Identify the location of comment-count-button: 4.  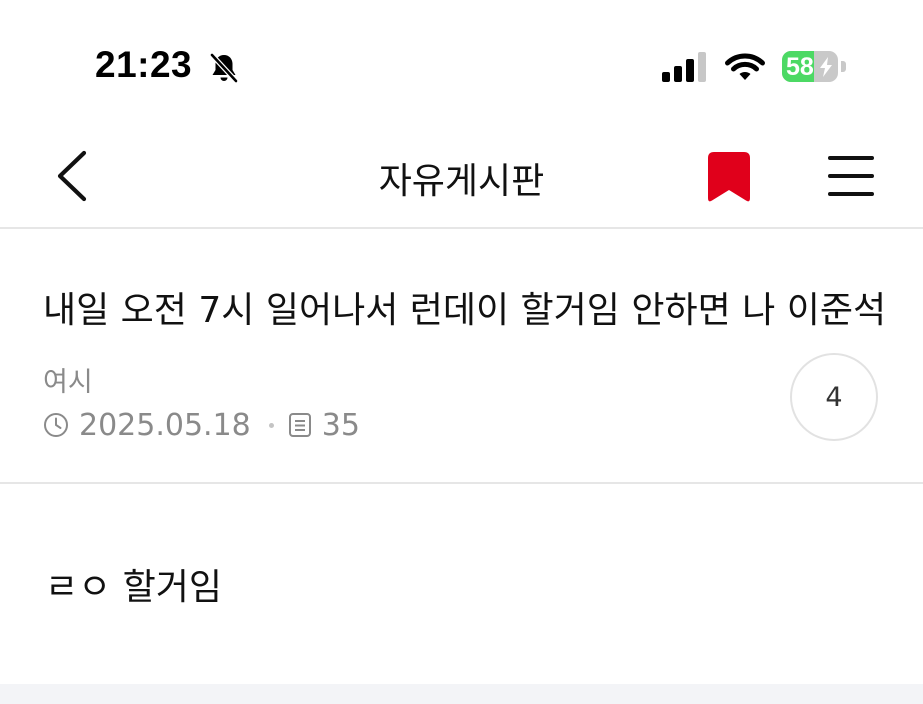
(834, 397).